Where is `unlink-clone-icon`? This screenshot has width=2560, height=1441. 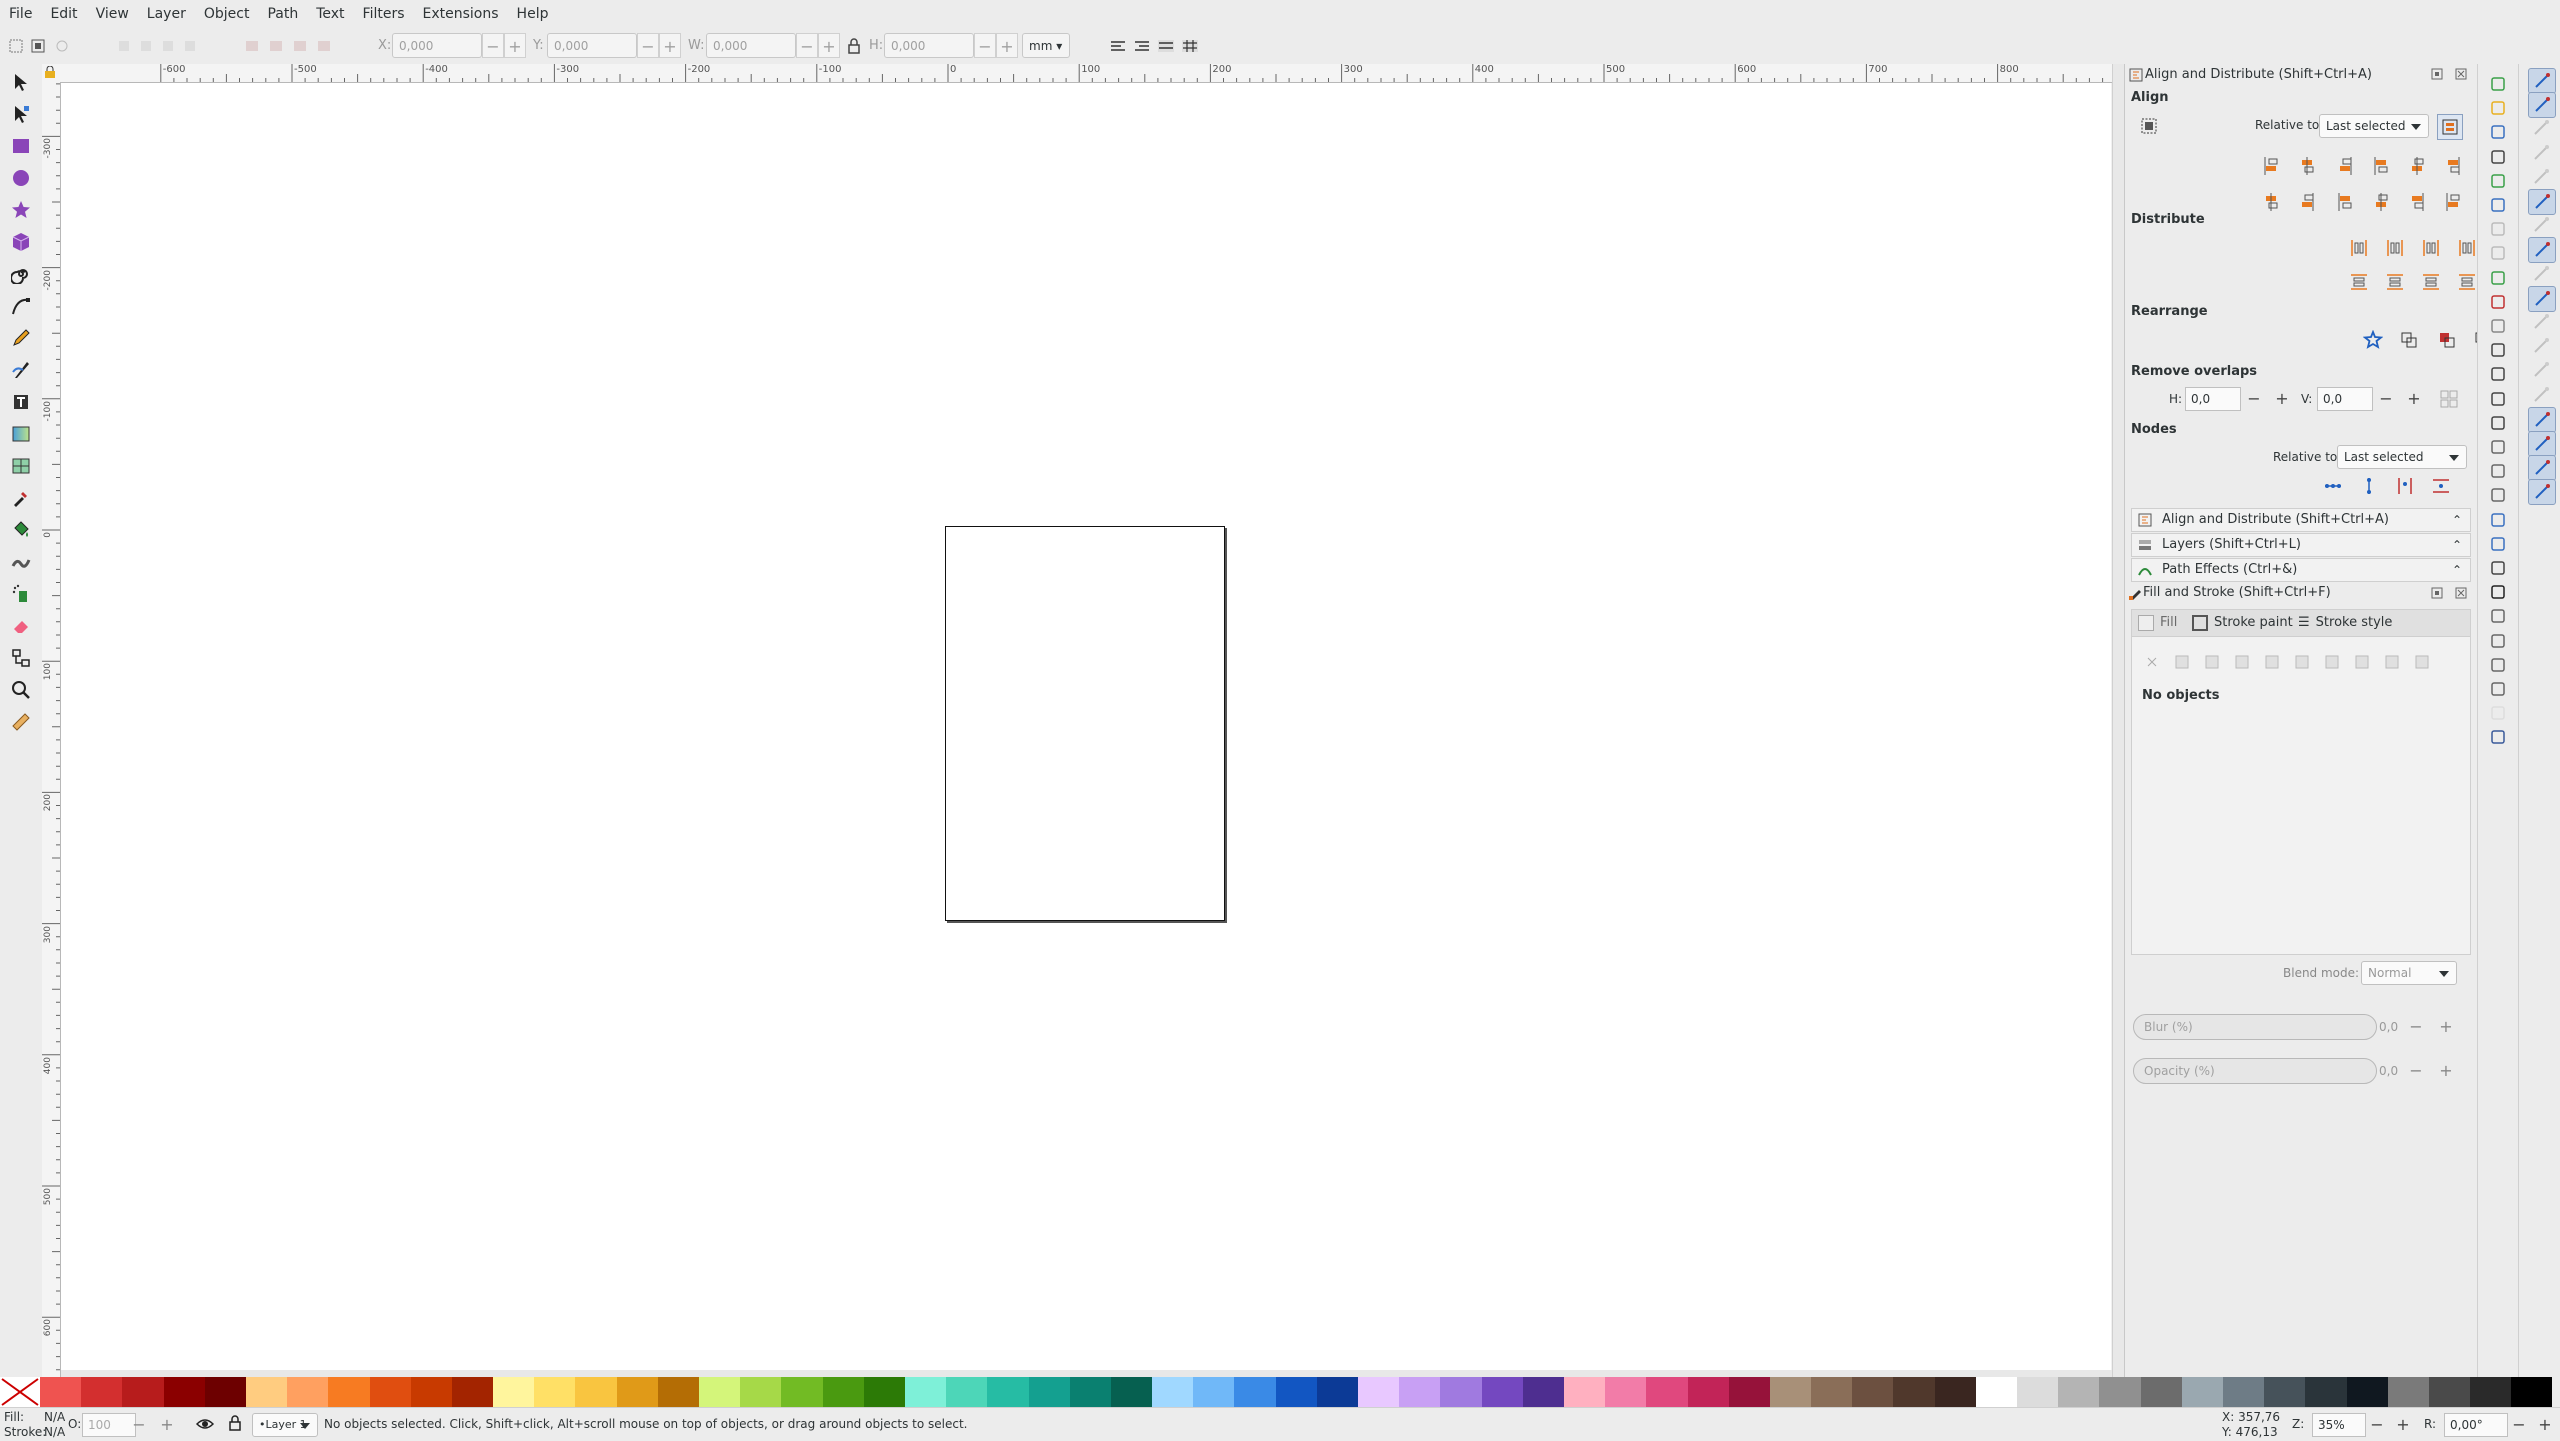 unlink-clone-icon is located at coordinates (2498, 495).